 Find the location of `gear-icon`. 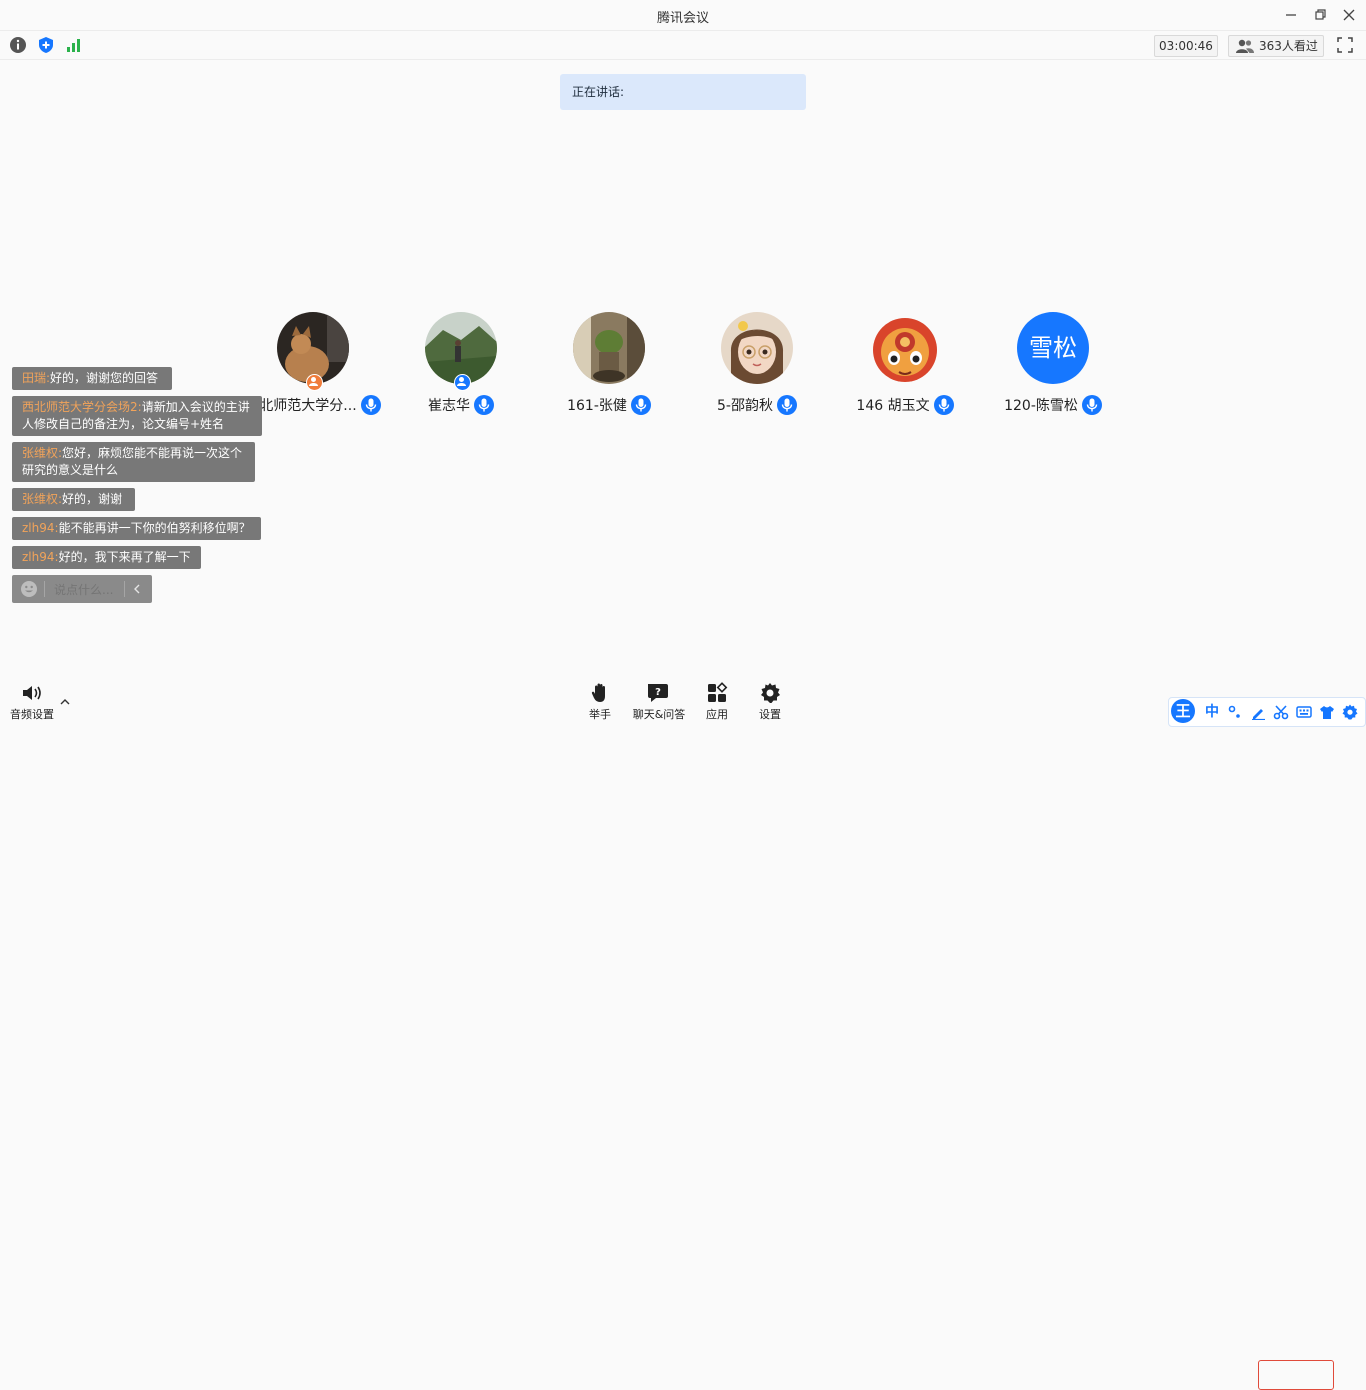

gear-icon is located at coordinates (770, 693).